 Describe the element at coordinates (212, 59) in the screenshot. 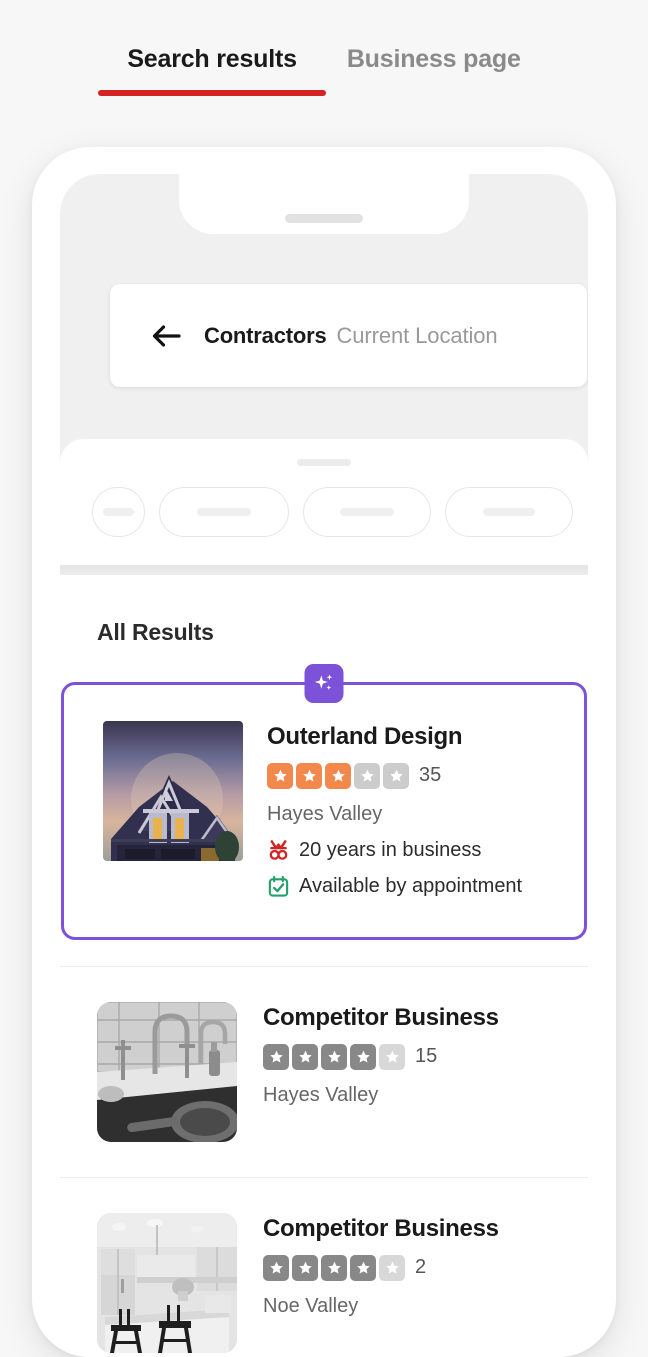

I see `tab-search-results-label: Search results` at that location.